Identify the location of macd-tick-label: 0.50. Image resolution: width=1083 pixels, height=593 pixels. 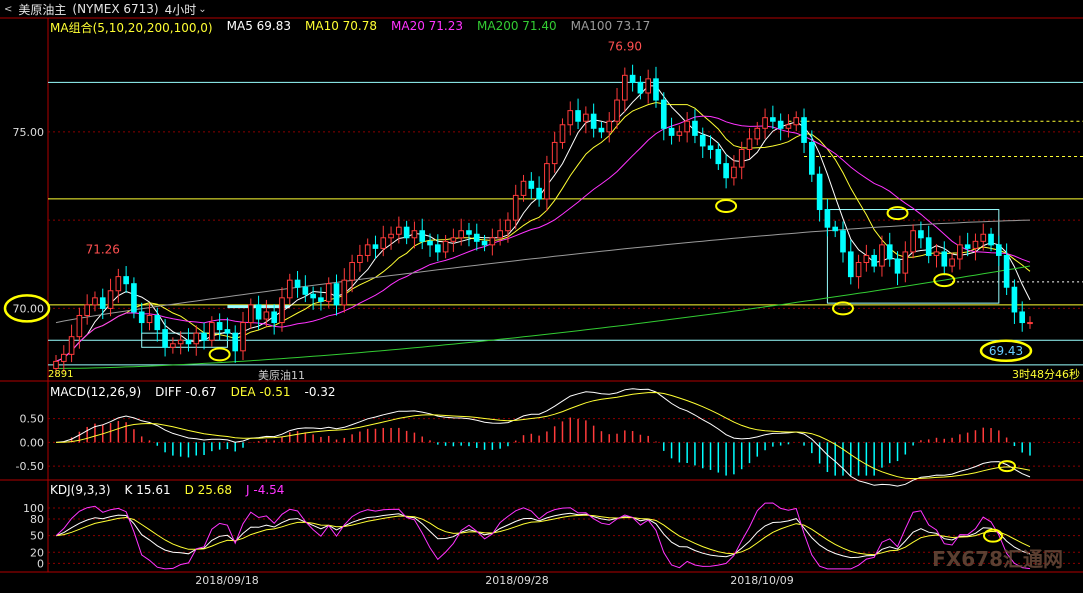
(32, 419).